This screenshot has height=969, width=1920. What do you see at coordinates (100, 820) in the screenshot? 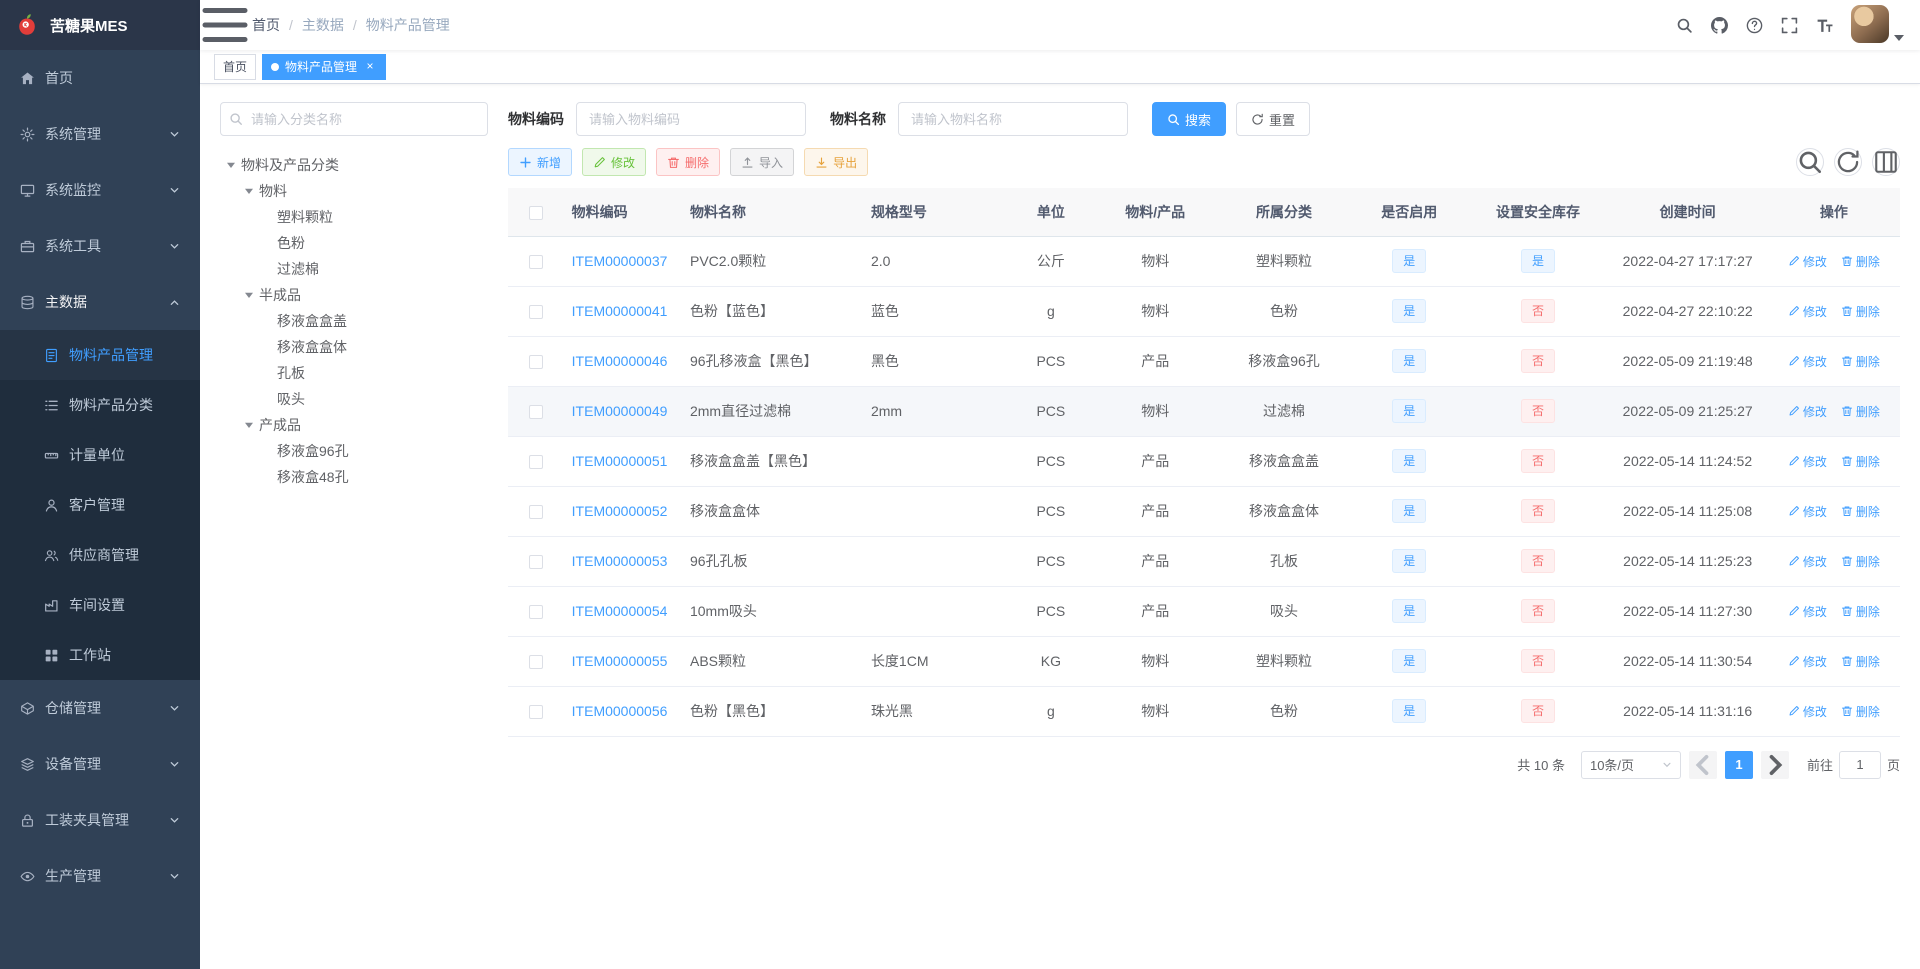
I see `sidebar-item-tooling: 工装夹具管理` at bounding box center [100, 820].